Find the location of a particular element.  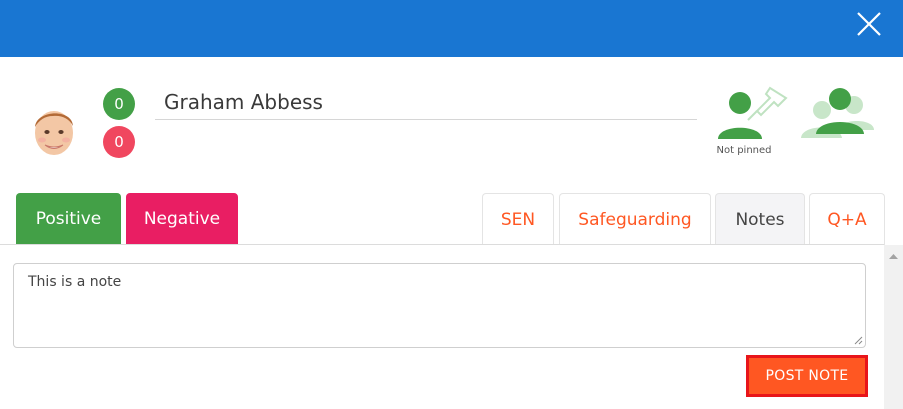

tab-notes: Notes is located at coordinates (760, 219).